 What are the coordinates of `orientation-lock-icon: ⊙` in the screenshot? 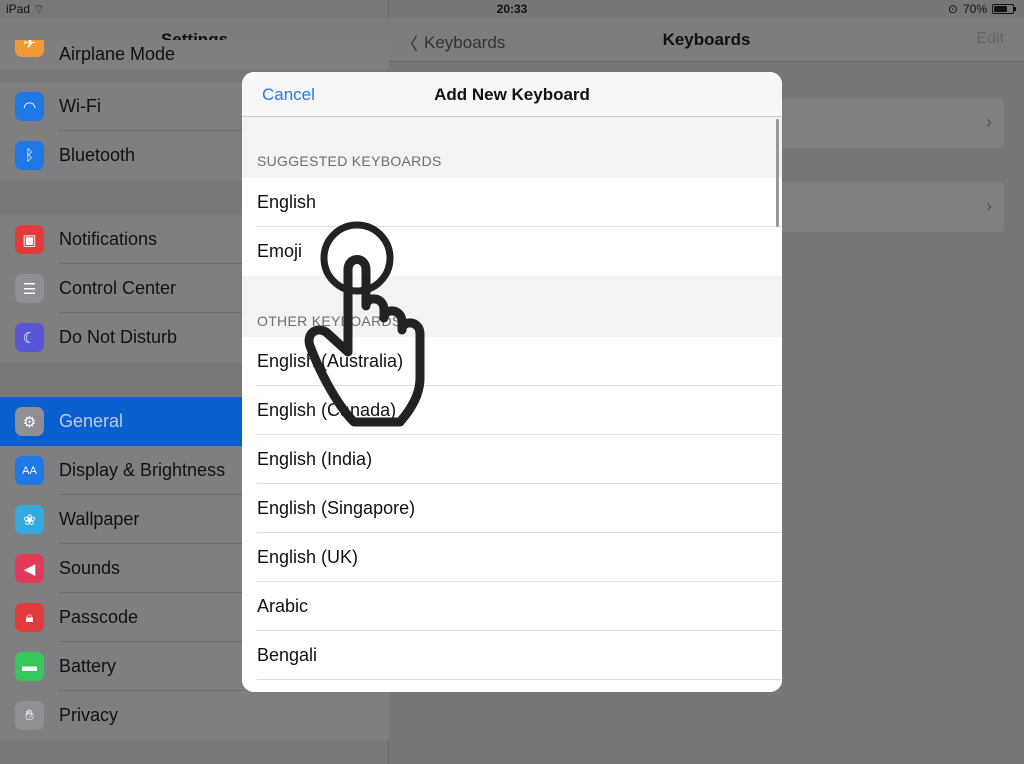 It's located at (952, 9).